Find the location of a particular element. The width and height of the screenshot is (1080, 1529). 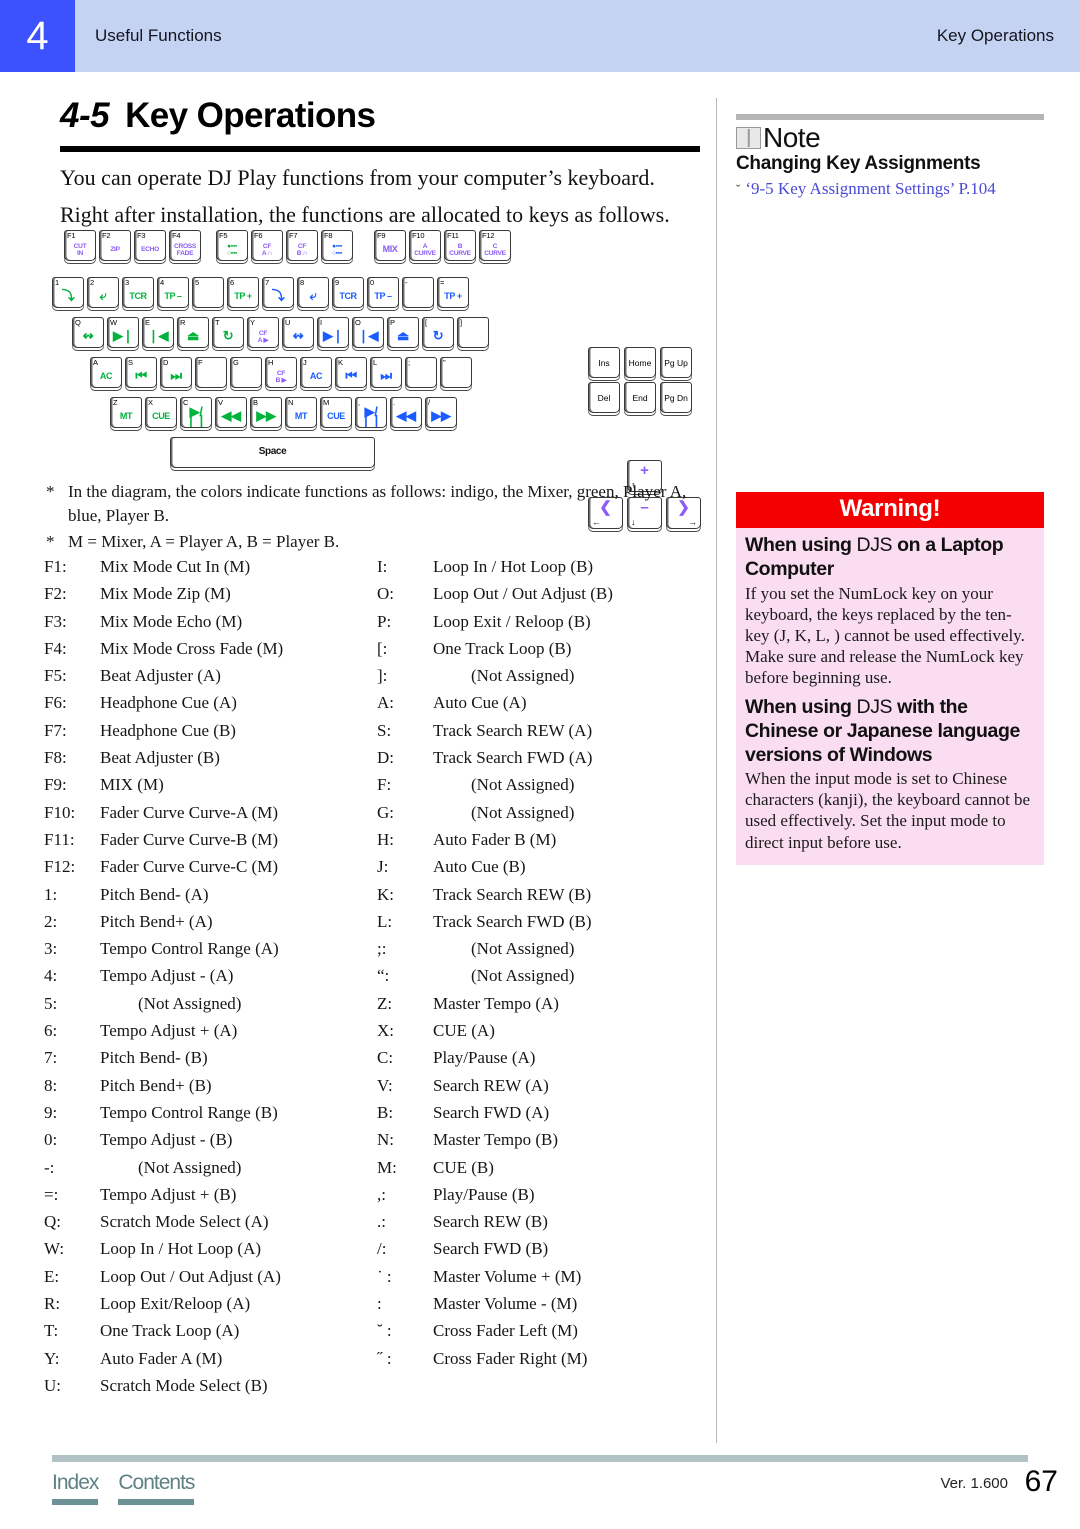

assignment-row: F: (Not Assigned) is located at coordinates (543, 788).